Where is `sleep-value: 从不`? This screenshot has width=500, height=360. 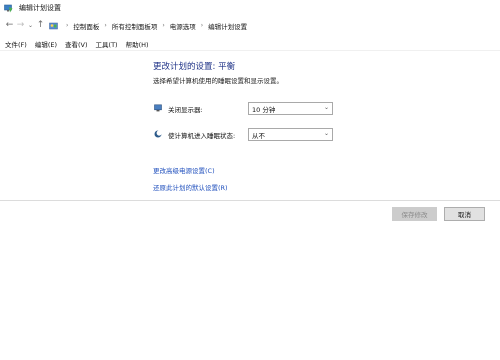 sleep-value: 从不 is located at coordinates (258, 135).